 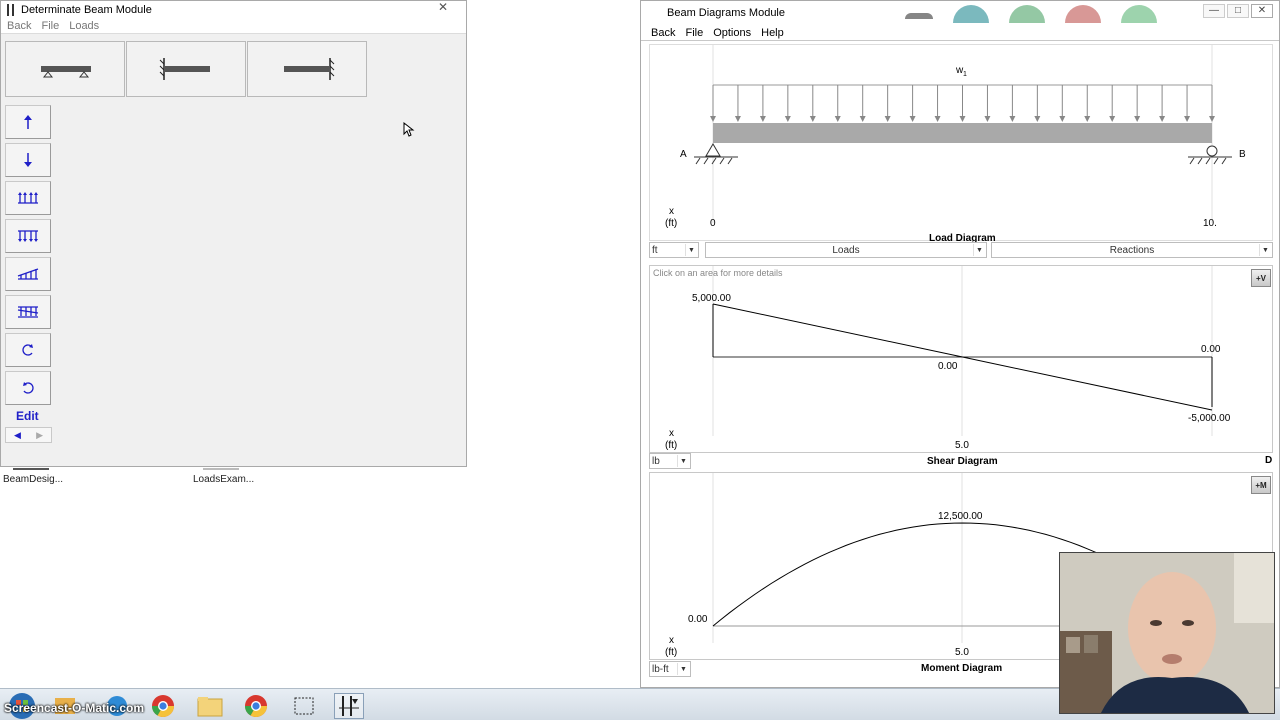 What do you see at coordinates (27, 416) in the screenshot?
I see `edit-label: Edit` at bounding box center [27, 416].